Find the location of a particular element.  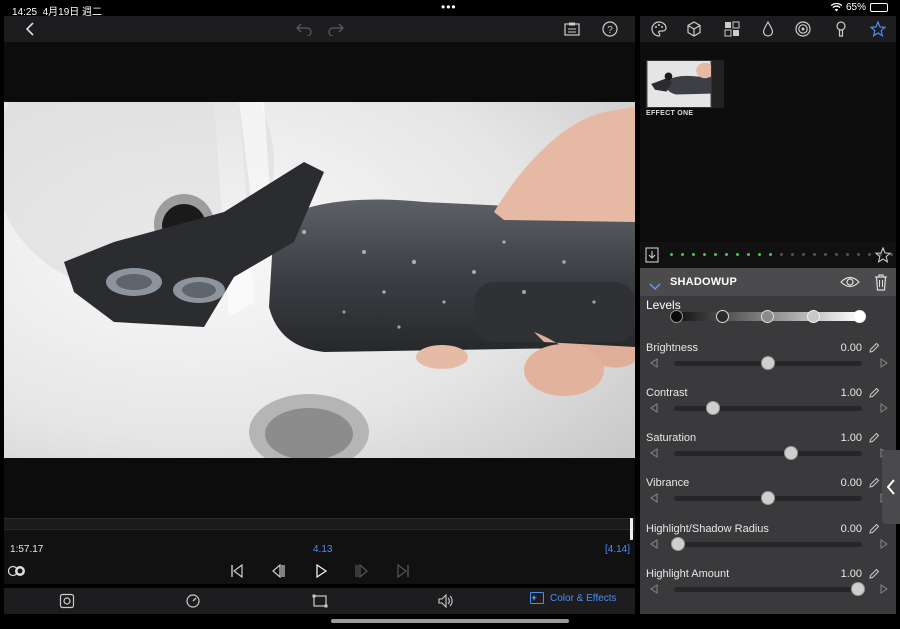

levels-input-low is located at coordinates (722, 316).